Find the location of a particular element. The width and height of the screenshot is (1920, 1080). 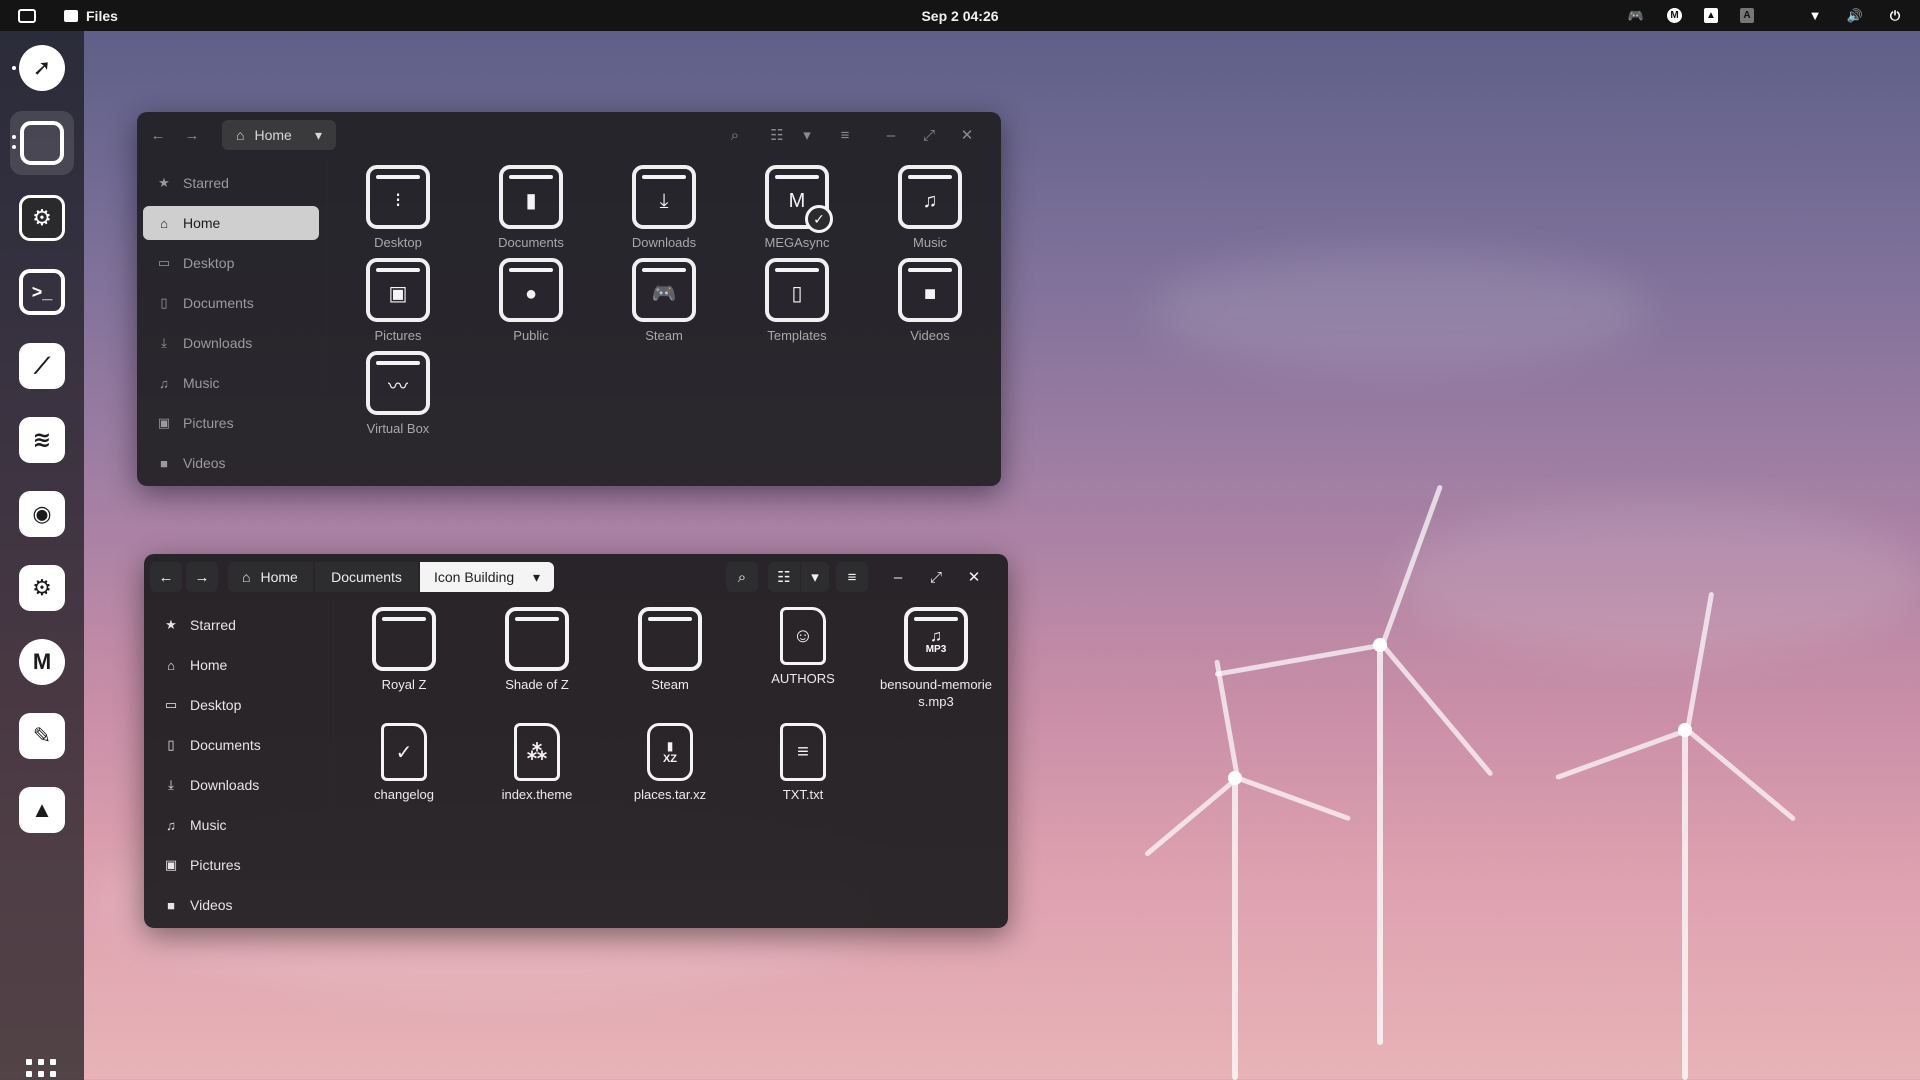

minimize-icon: – is located at coordinates (898, 577).